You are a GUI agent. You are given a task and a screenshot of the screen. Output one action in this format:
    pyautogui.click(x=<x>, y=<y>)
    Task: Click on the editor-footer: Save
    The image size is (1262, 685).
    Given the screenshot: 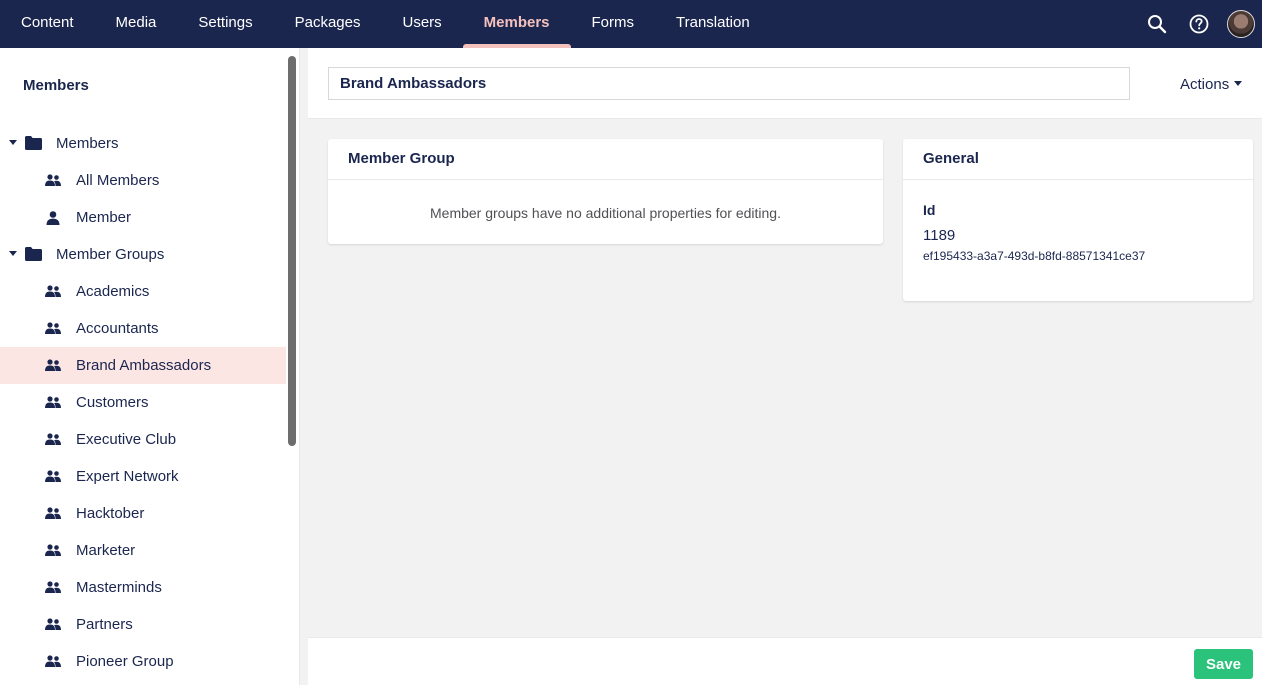 What is the action you would take?
    pyautogui.click(x=785, y=661)
    